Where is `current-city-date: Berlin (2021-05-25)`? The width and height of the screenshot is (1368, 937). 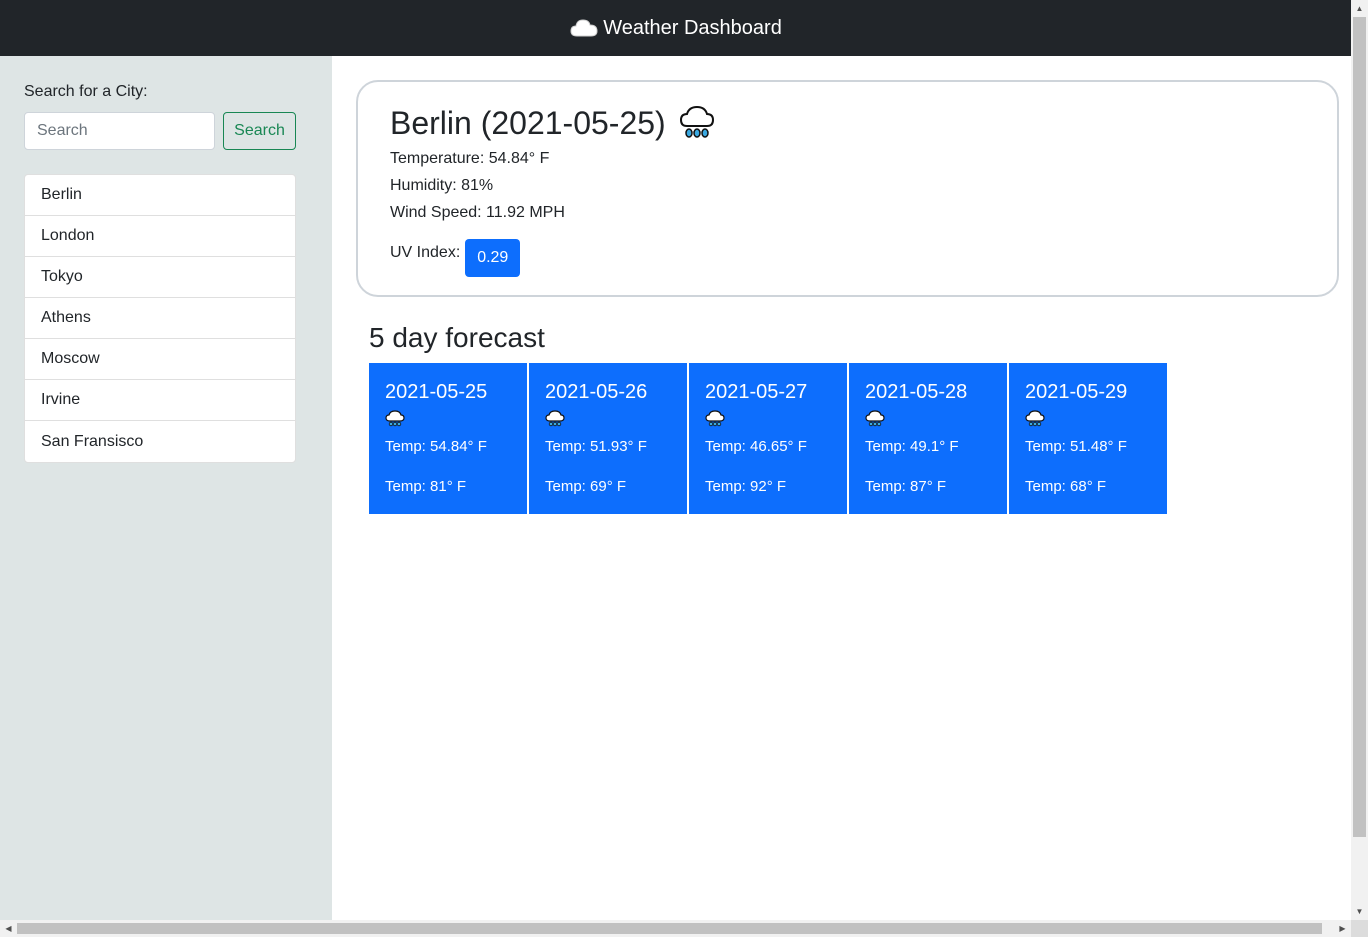
current-city-date: Berlin (2021-05-25) is located at coordinates (528, 122).